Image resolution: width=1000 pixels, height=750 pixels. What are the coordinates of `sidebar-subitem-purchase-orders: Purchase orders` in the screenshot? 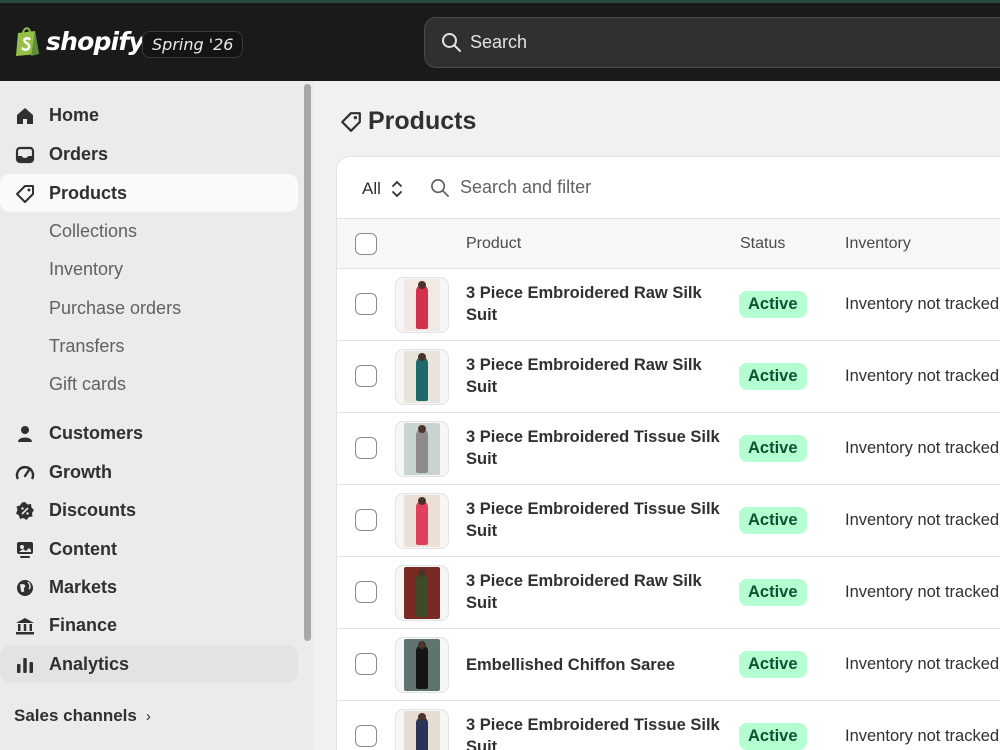 It's located at (149, 308).